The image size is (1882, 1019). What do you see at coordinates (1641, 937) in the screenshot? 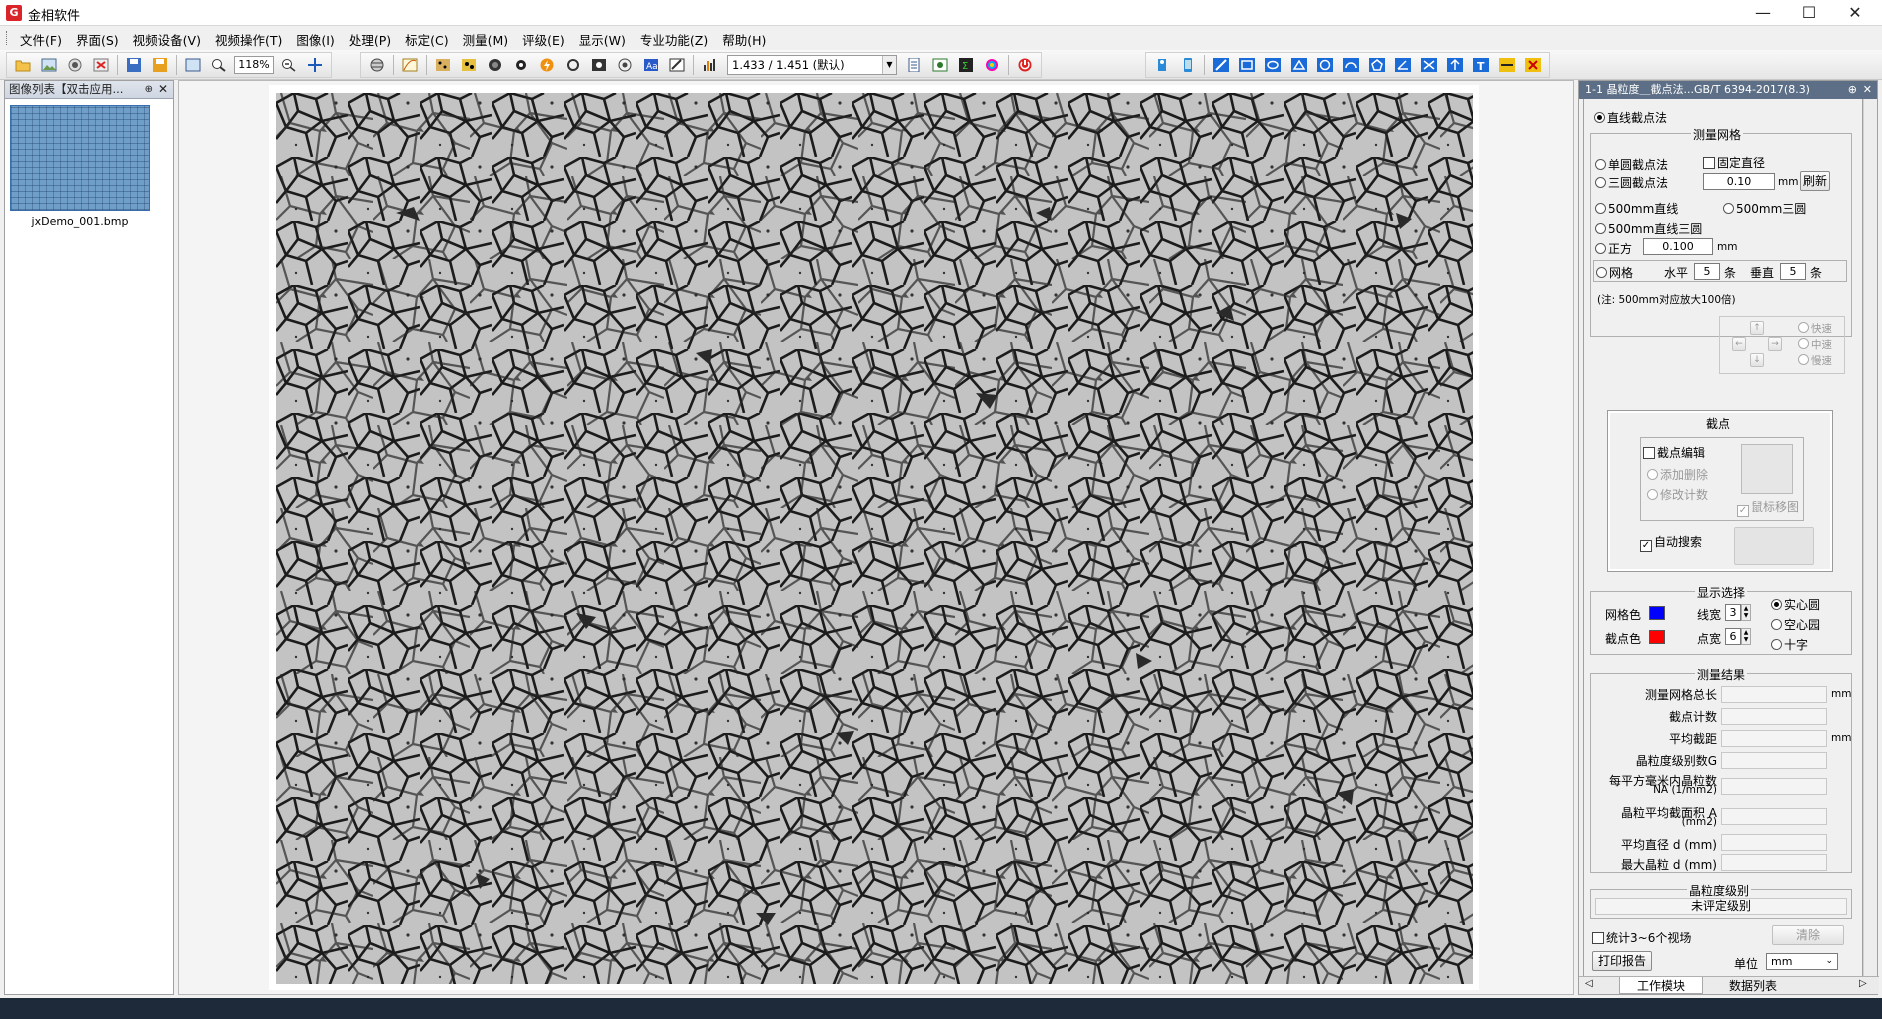
I see `stat-fields-option: 统计3~6个视场` at bounding box center [1641, 937].